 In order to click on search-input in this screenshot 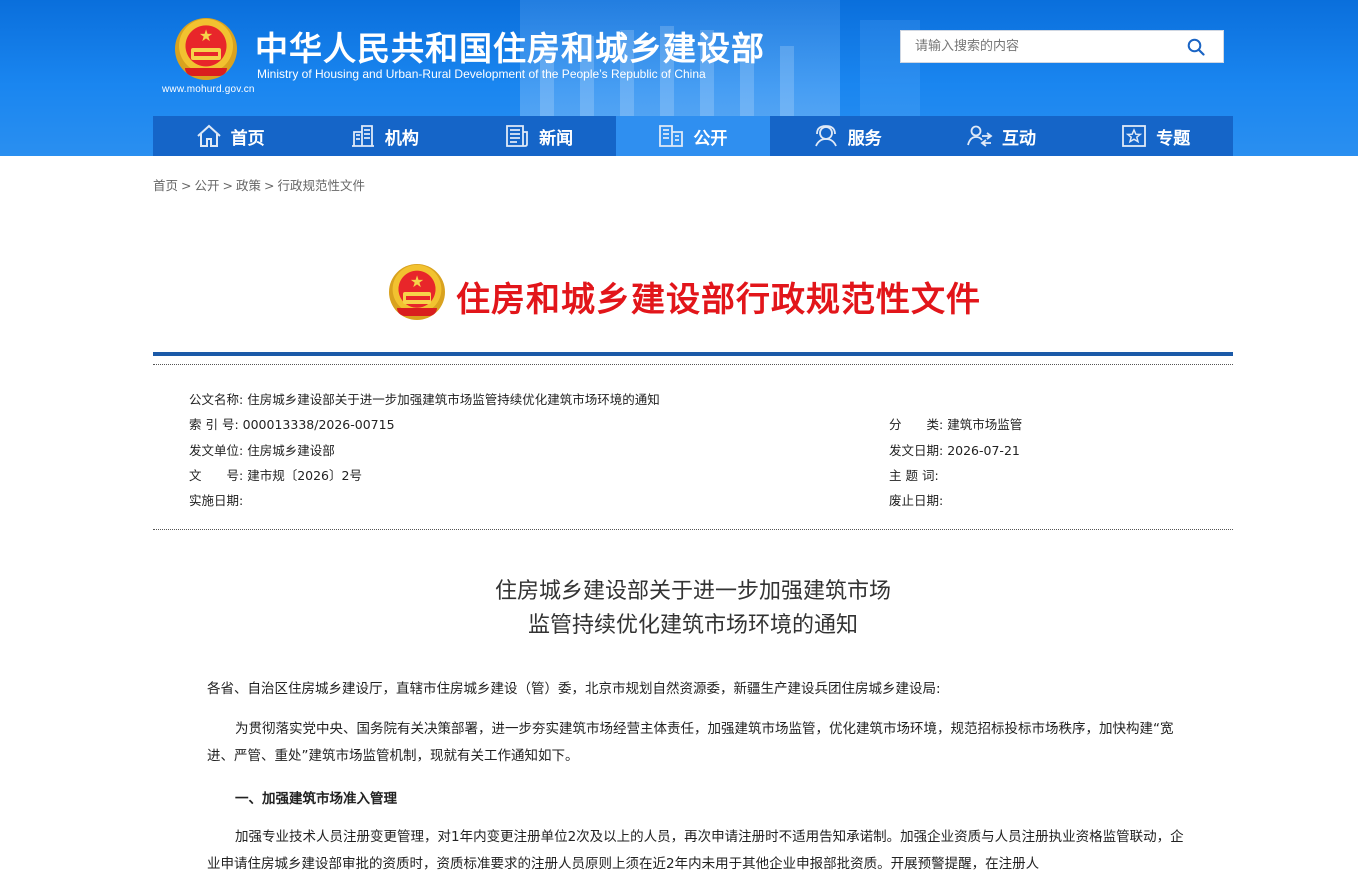, I will do `click(1045, 46)`.